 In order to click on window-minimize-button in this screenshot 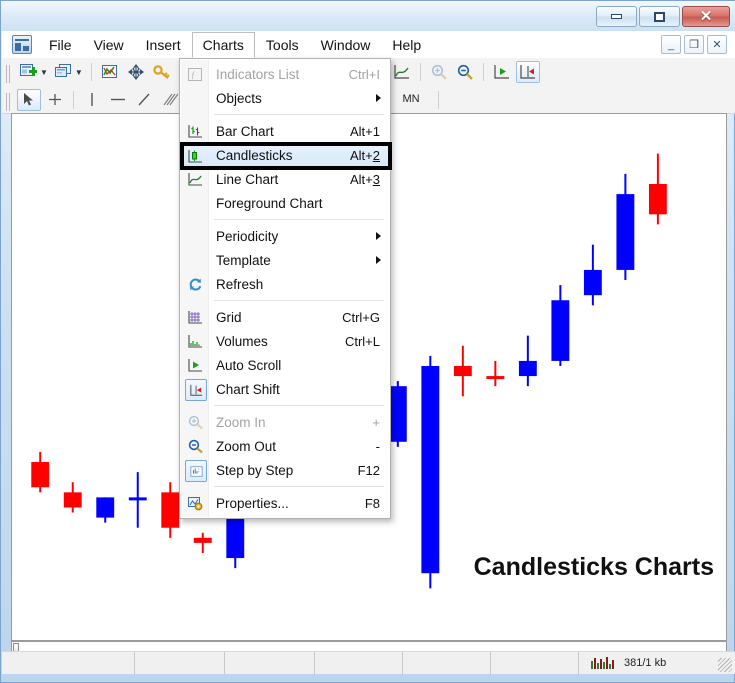, I will do `click(616, 16)`.